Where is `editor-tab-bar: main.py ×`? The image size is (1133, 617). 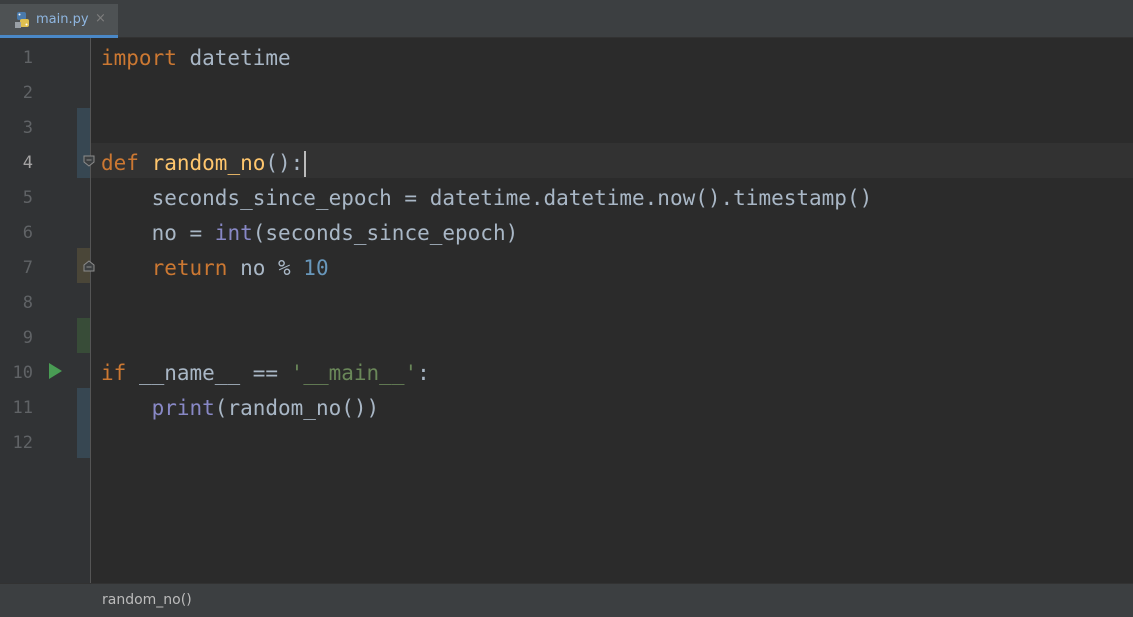
editor-tab-bar: main.py × is located at coordinates (566, 19).